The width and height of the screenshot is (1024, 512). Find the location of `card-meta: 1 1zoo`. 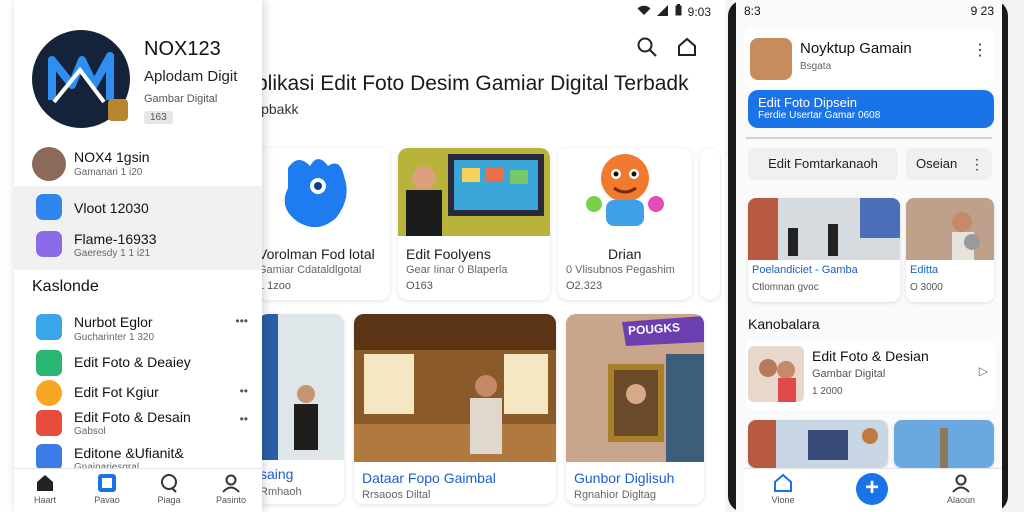

card-meta: 1 1zoo is located at coordinates (275, 286).